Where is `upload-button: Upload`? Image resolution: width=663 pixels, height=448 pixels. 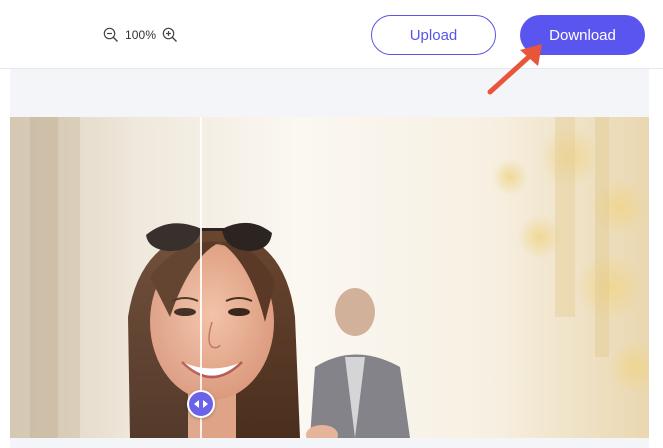
upload-button: Upload is located at coordinates (433, 35).